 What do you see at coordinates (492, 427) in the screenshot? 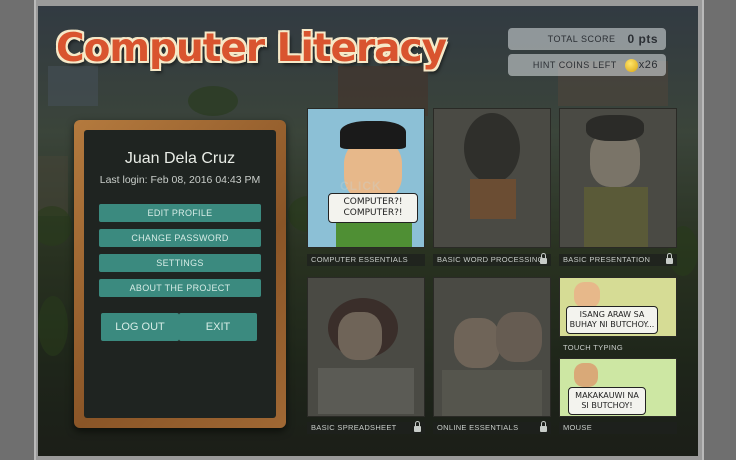
I see `module-label: ONLINE ESSENTIALS` at bounding box center [492, 427].